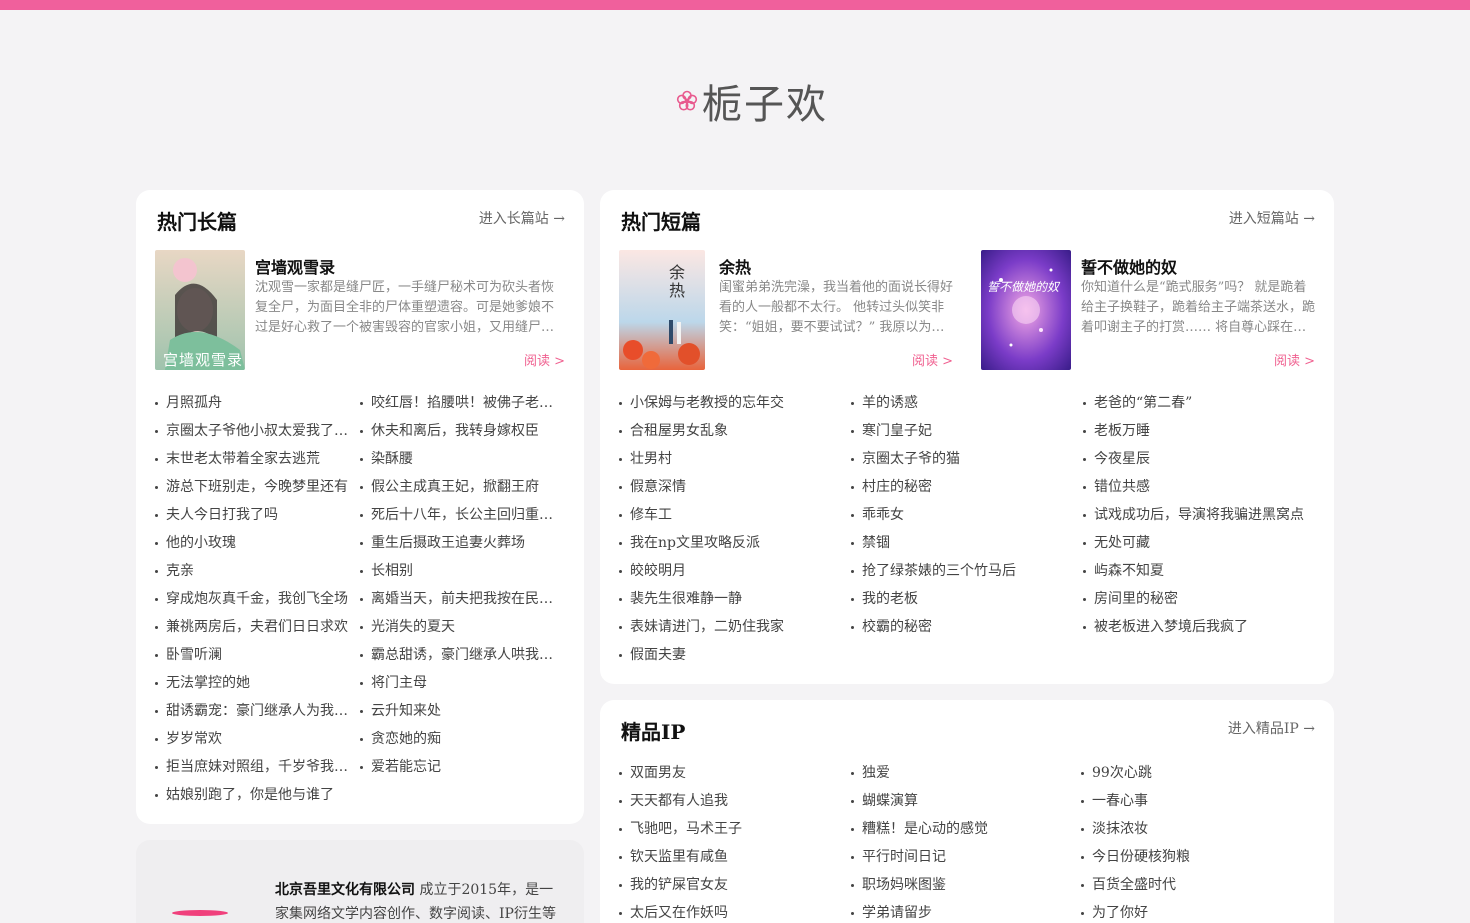 The height and width of the screenshot is (923, 1470). Describe the element at coordinates (725, 857) in the screenshot. I see `list-item: 钦天监里有咸鱼` at that location.